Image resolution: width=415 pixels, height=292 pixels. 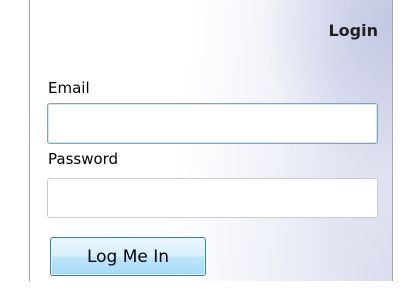 What do you see at coordinates (128, 256) in the screenshot?
I see `log-me-in-button: Log Me In` at bounding box center [128, 256].